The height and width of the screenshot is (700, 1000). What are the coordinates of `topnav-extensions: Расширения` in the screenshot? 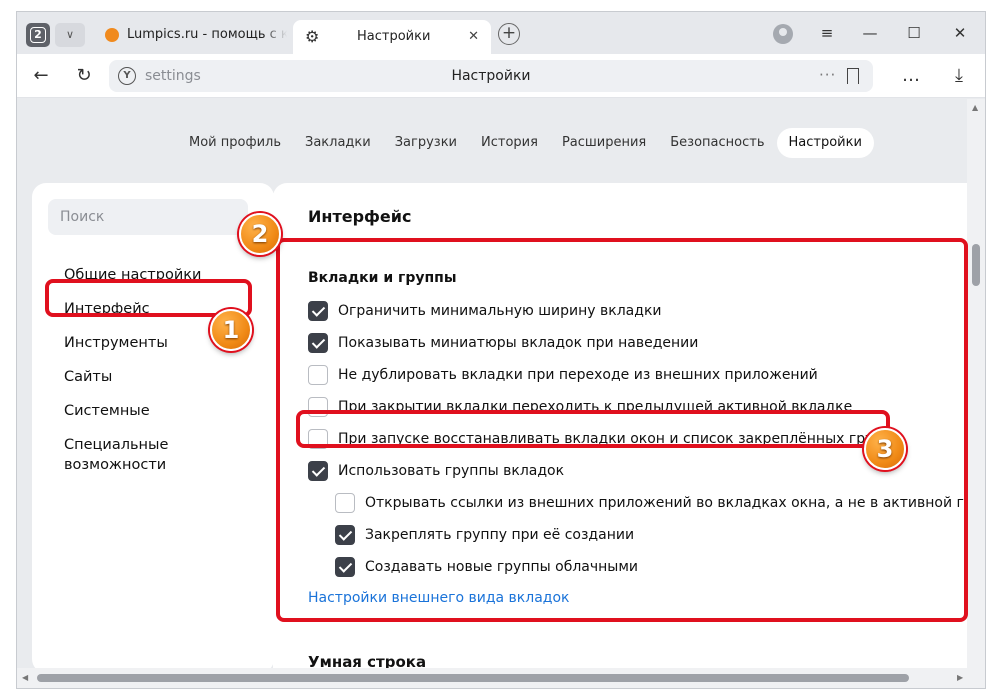 It's located at (604, 143).